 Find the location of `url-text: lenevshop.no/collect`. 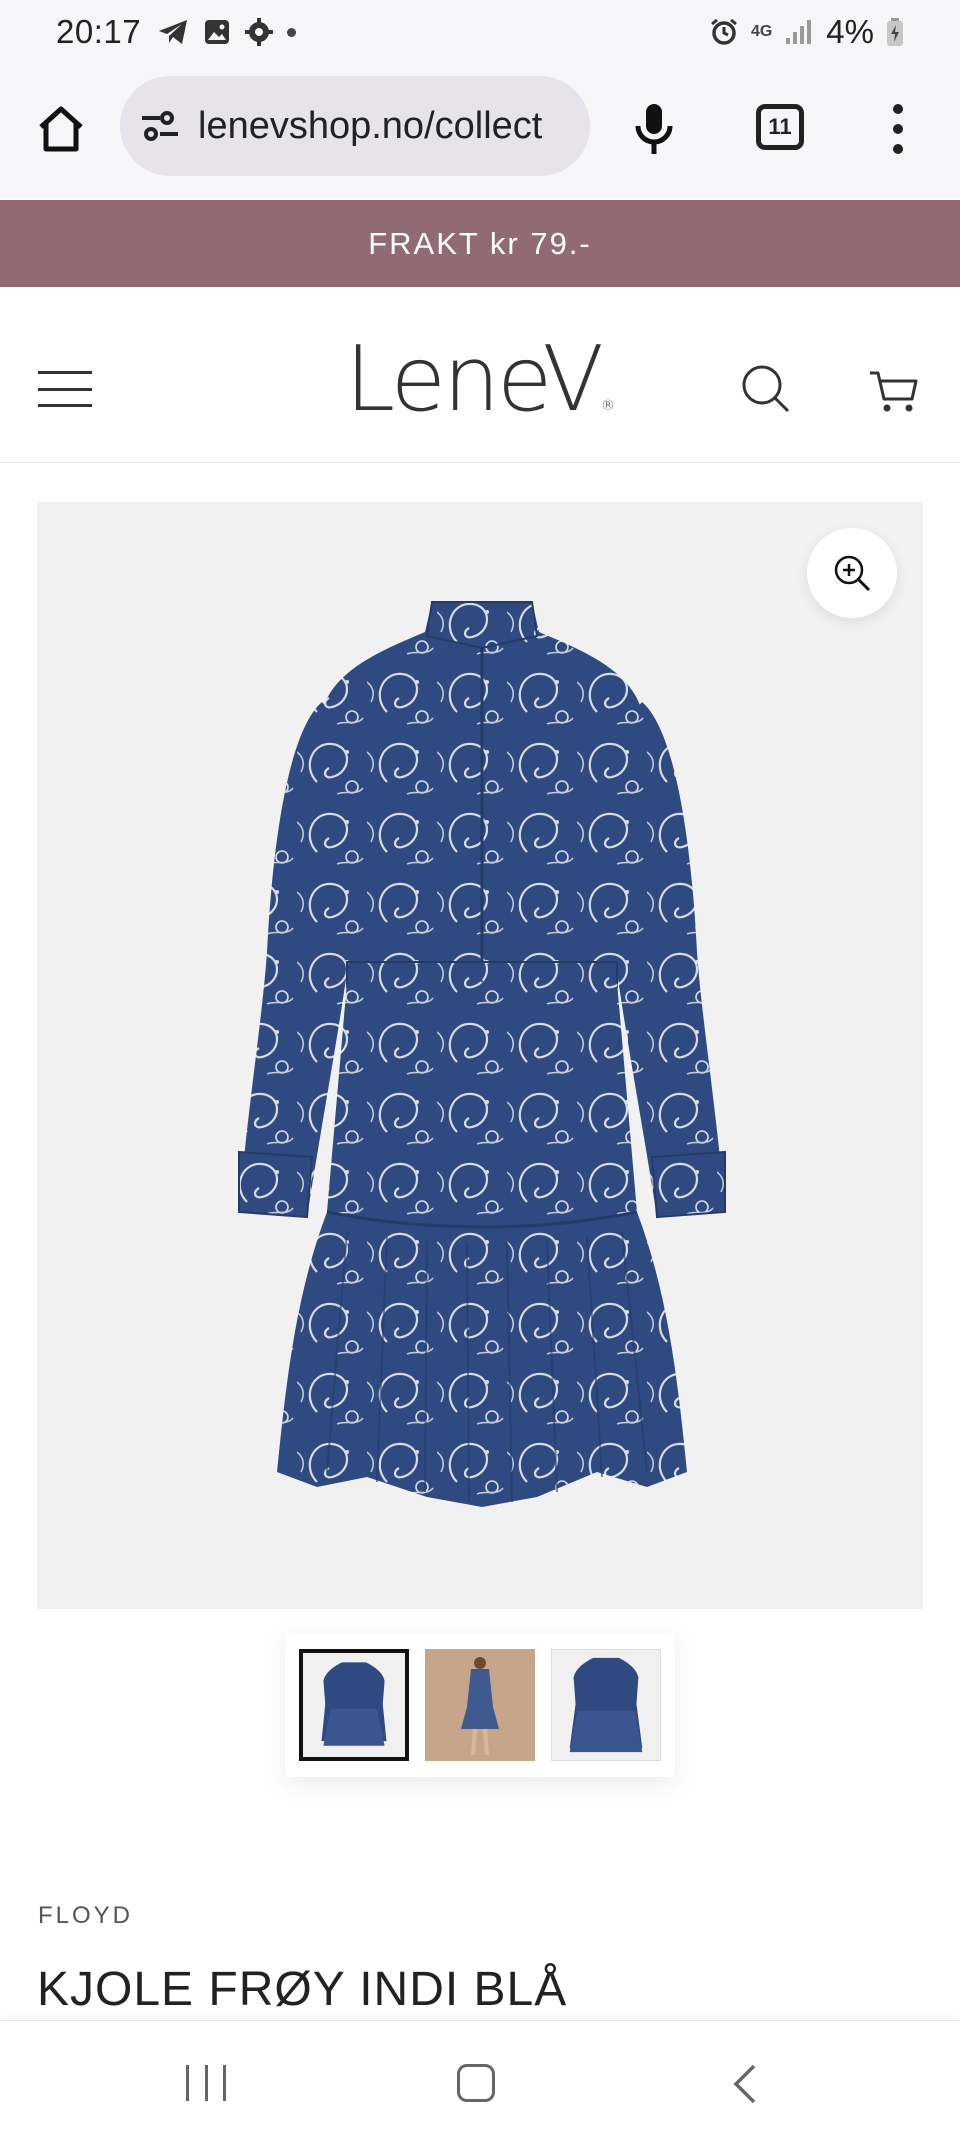

url-text: lenevshop.no/collect is located at coordinates (370, 126).